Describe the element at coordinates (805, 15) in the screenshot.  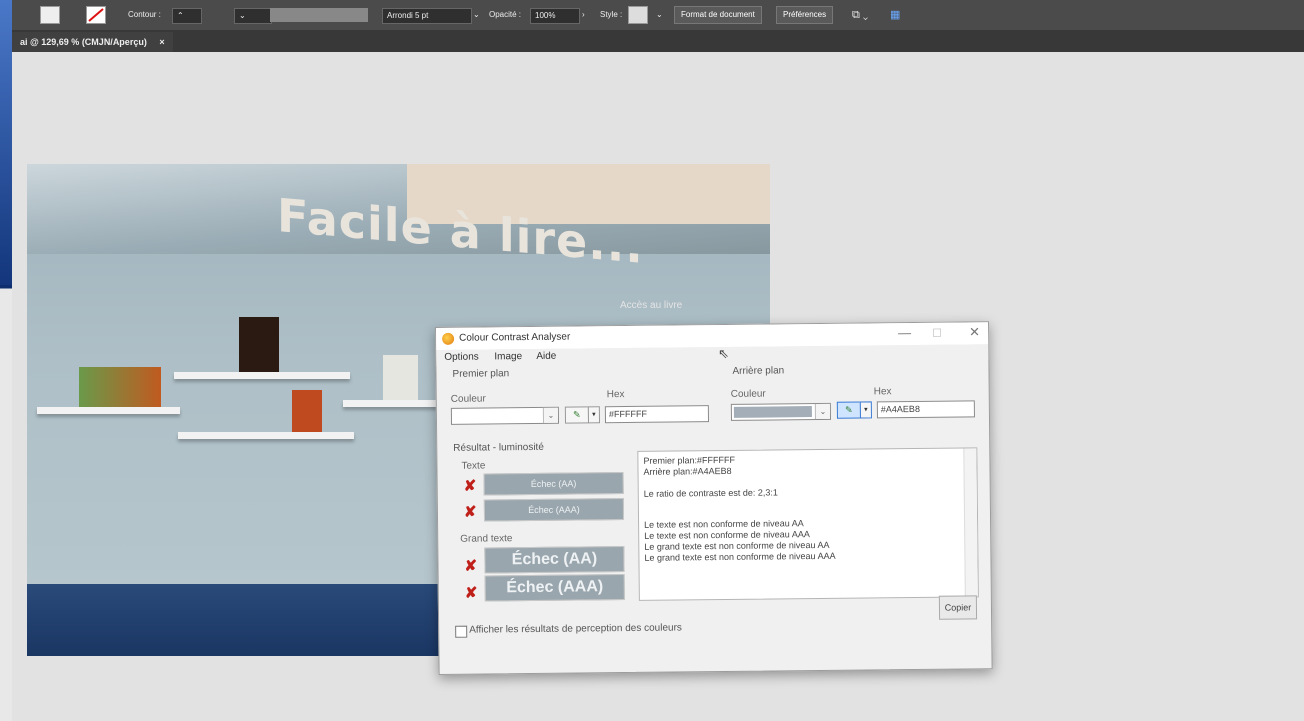
I see `preferences-button: Préférences` at that location.